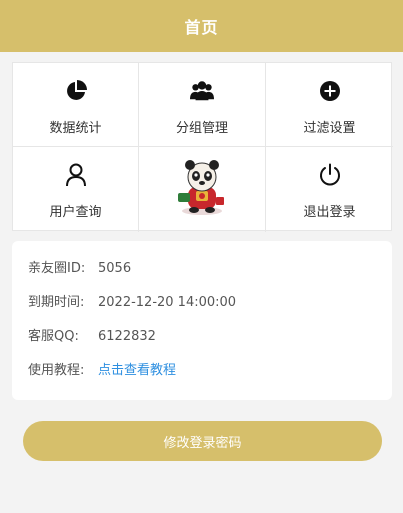 The image size is (403, 513). I want to click on menu-item-user-search: 用户查询, so click(76, 189).